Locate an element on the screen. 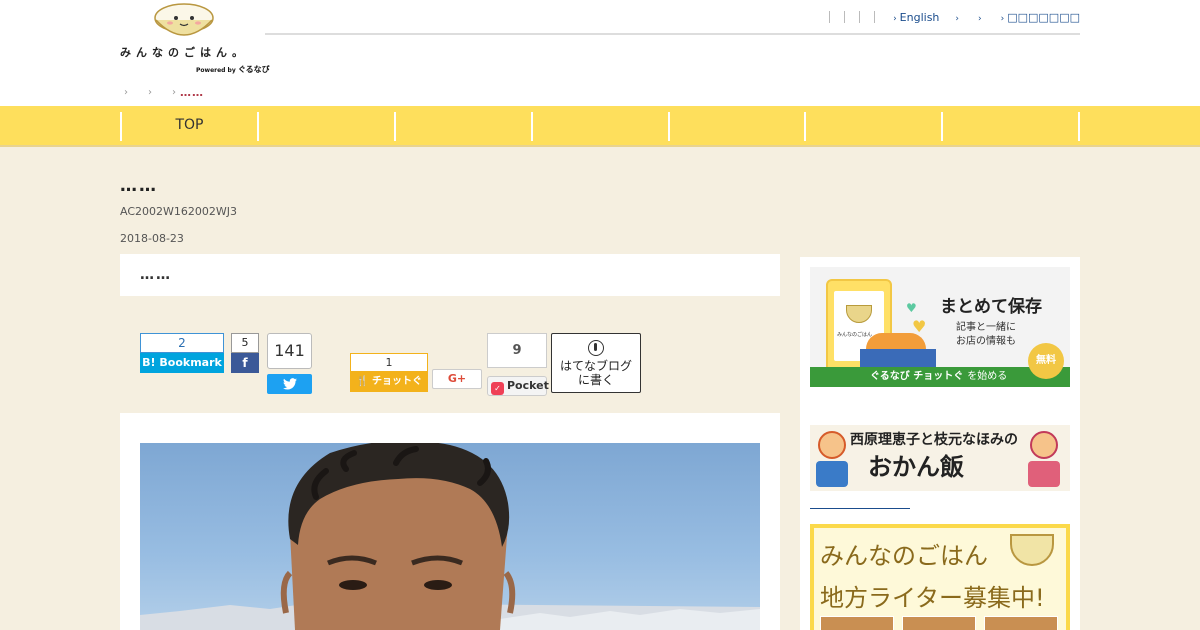  hatena-bookmark-button: B! Bookmark is located at coordinates (182, 363).